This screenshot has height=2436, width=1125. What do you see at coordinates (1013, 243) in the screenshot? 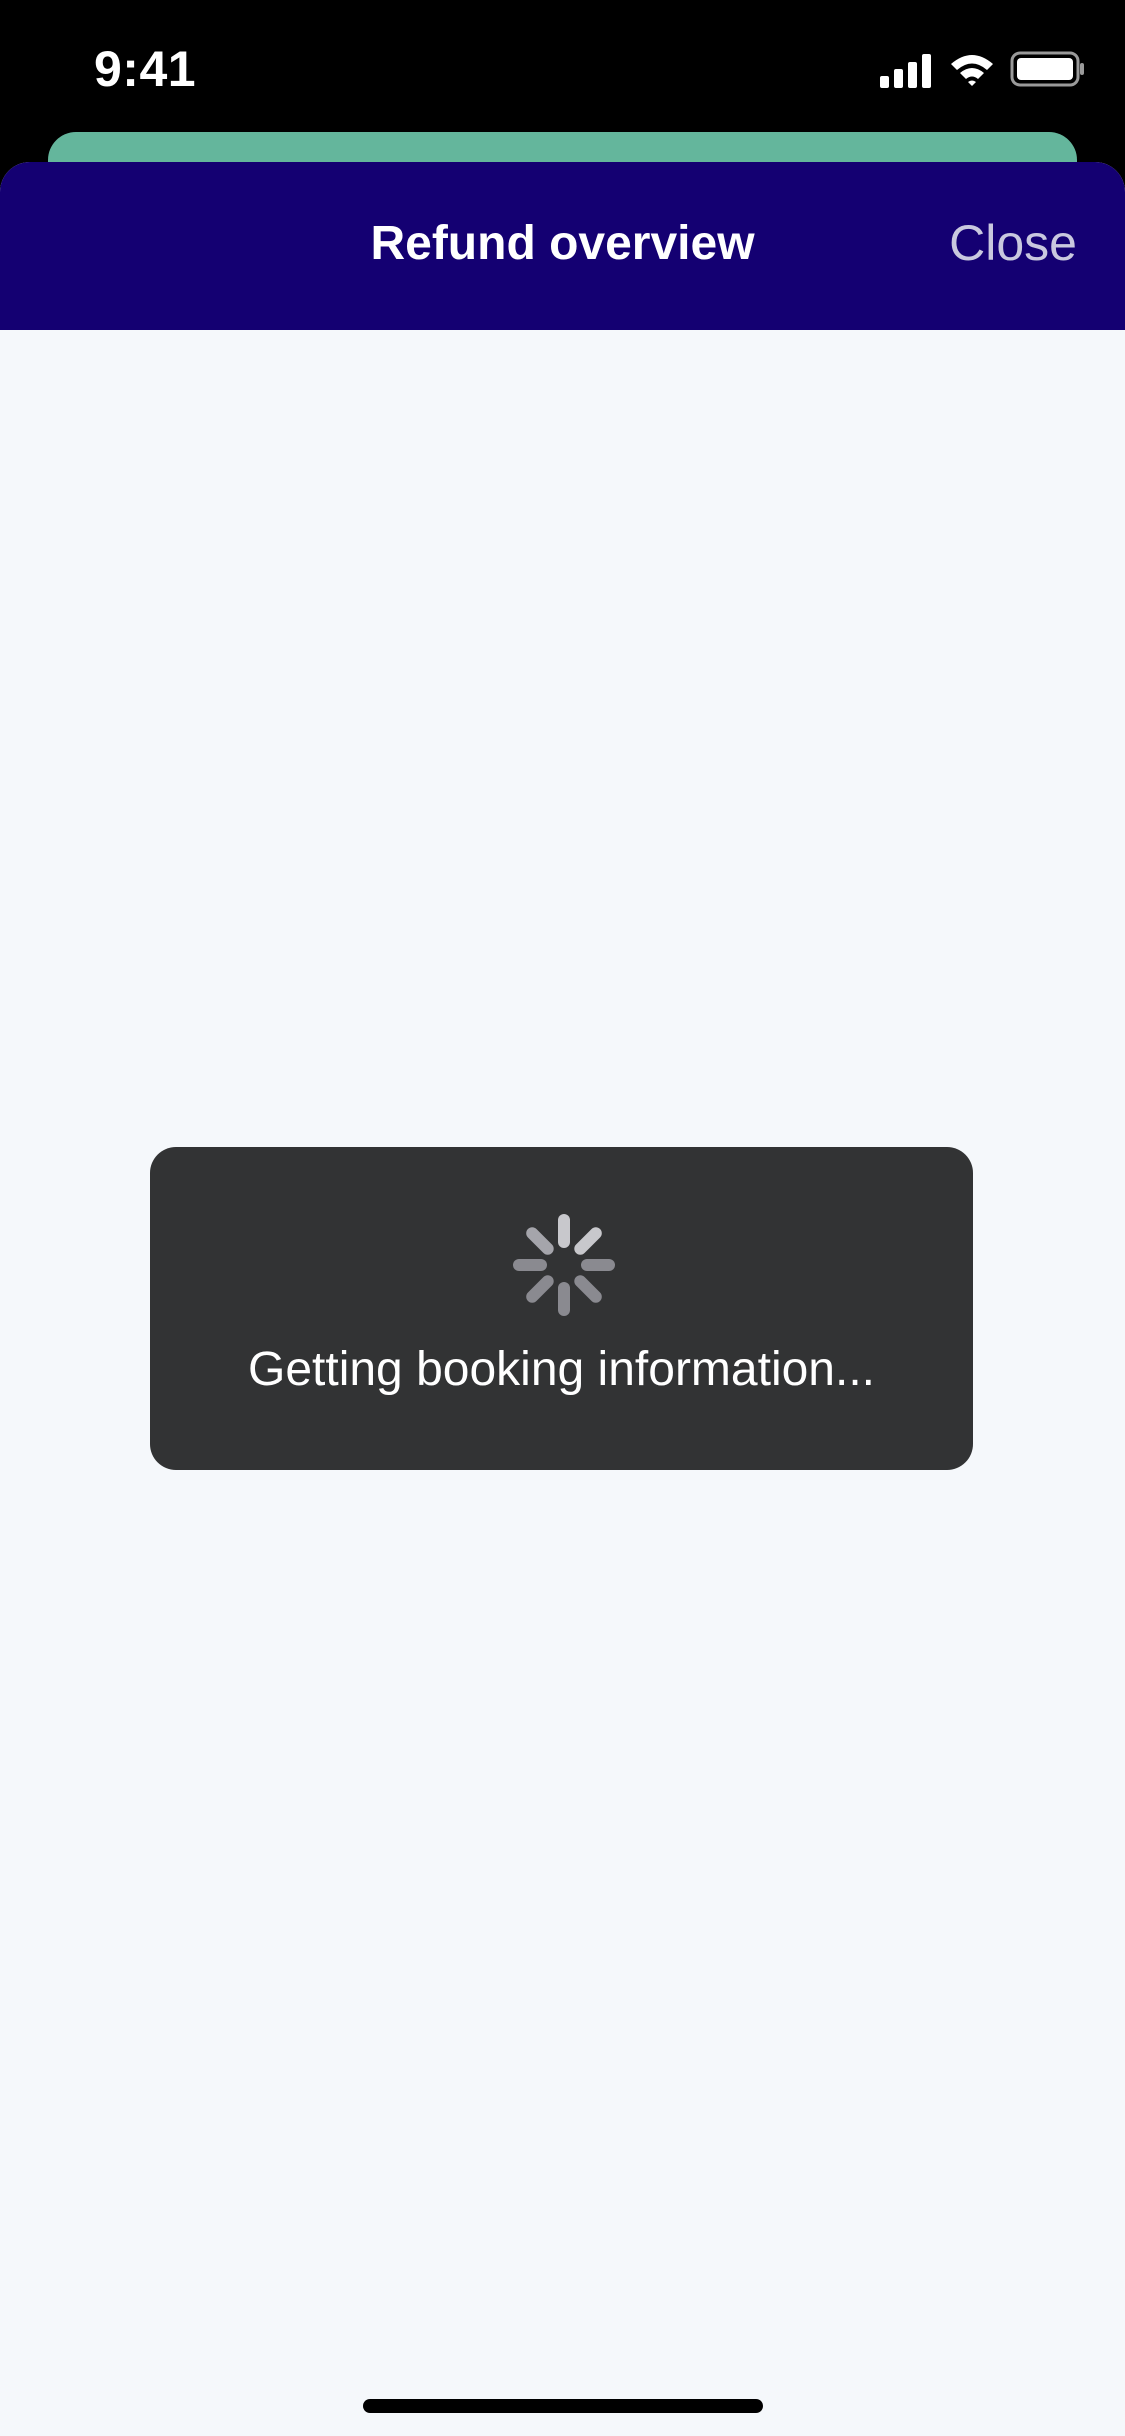
I see `close-button: Close` at bounding box center [1013, 243].